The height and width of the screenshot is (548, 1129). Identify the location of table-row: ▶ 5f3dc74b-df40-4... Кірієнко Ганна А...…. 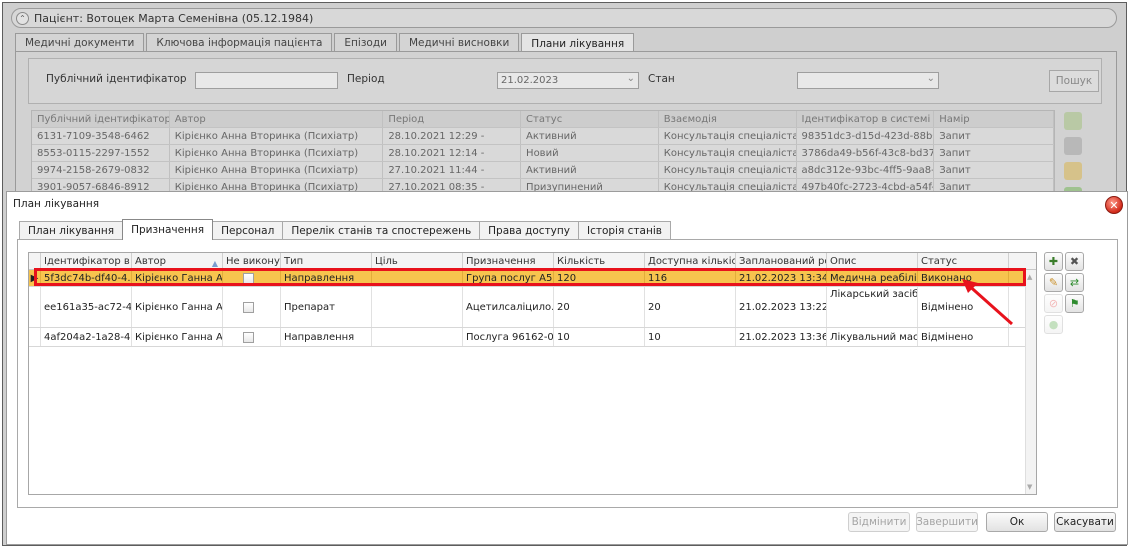
(532, 278).